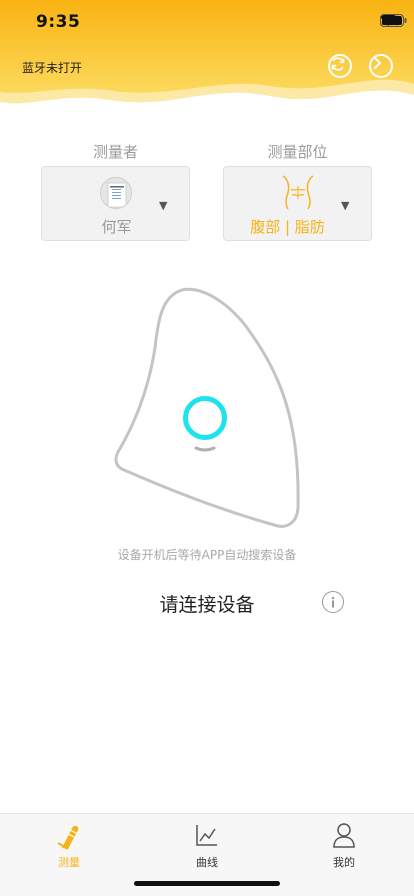  Describe the element at coordinates (207, 555) in the screenshot. I see `device-hint: 设备开机后等待APP自动搜索设备` at that location.